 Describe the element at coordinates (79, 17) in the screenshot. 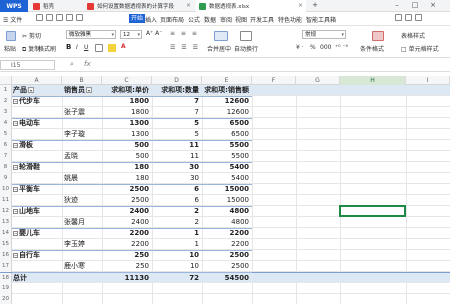

I see `redo-icon` at that location.